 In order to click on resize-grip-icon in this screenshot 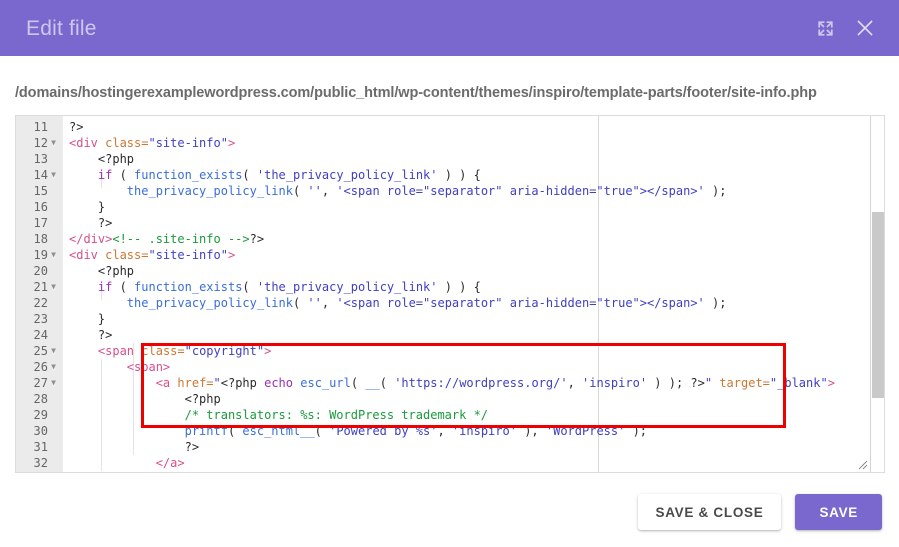, I will do `click(862, 464)`.